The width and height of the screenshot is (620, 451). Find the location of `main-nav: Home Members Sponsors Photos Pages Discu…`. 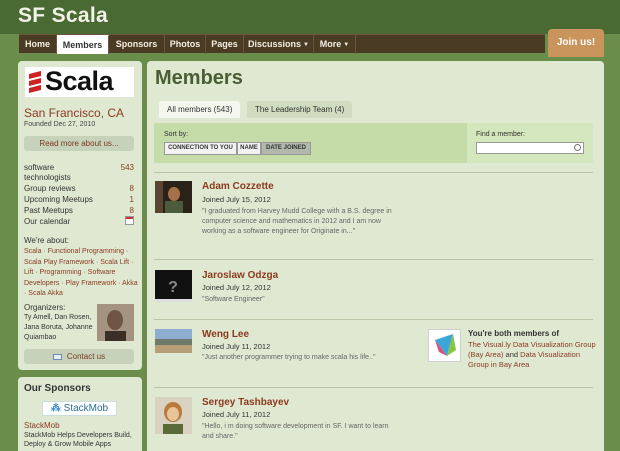

main-nav: Home Members Sponsors Photos Pages Discu… is located at coordinates (282, 44).